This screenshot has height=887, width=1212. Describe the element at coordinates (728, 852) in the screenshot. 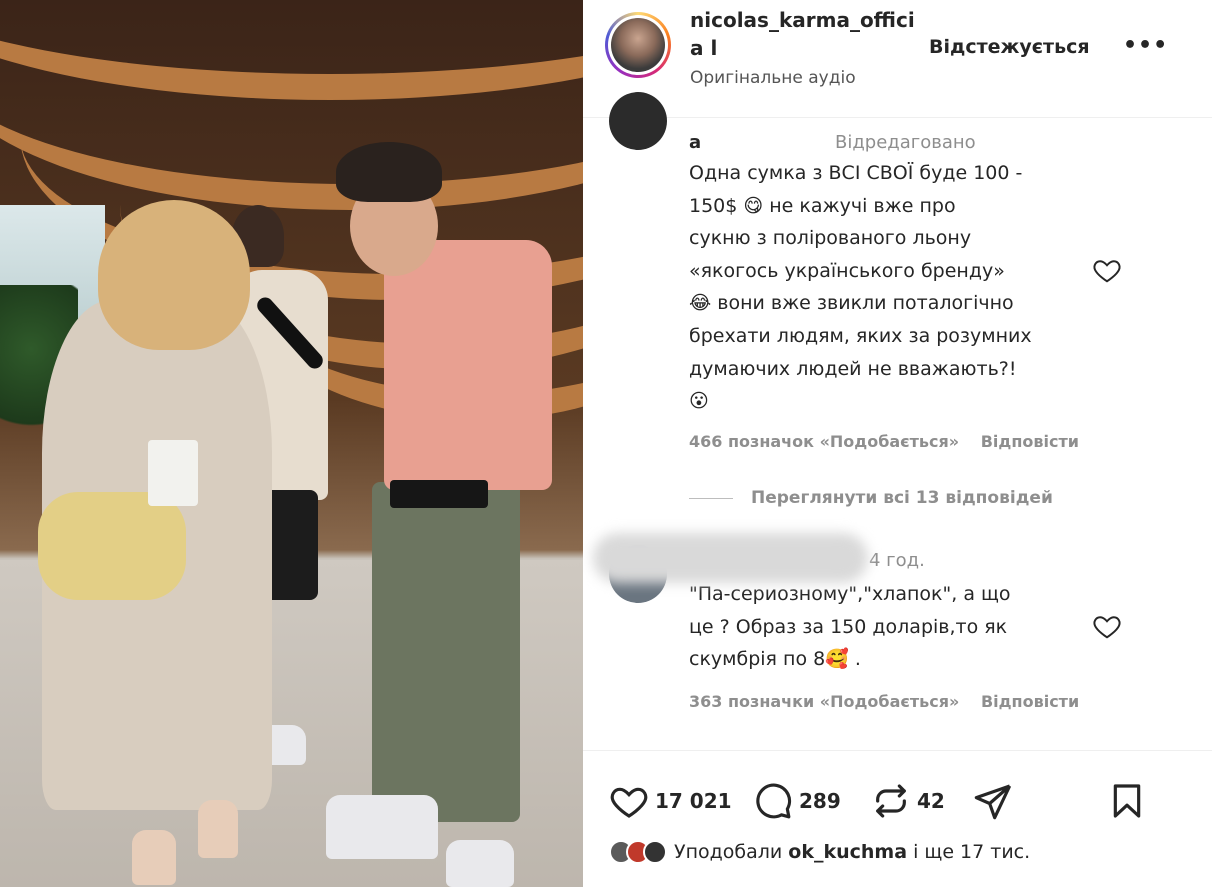

I see `liked-by-prefix: Уподобали` at that location.